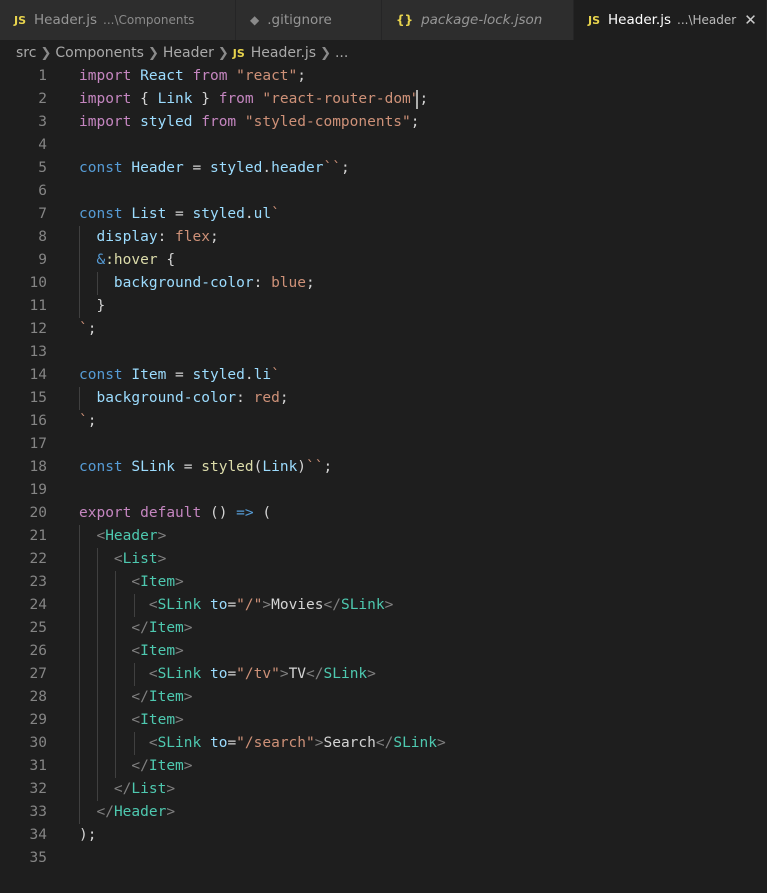 The width and height of the screenshot is (767, 893). Describe the element at coordinates (38, 766) in the screenshot. I see `line-number: 31` at that location.